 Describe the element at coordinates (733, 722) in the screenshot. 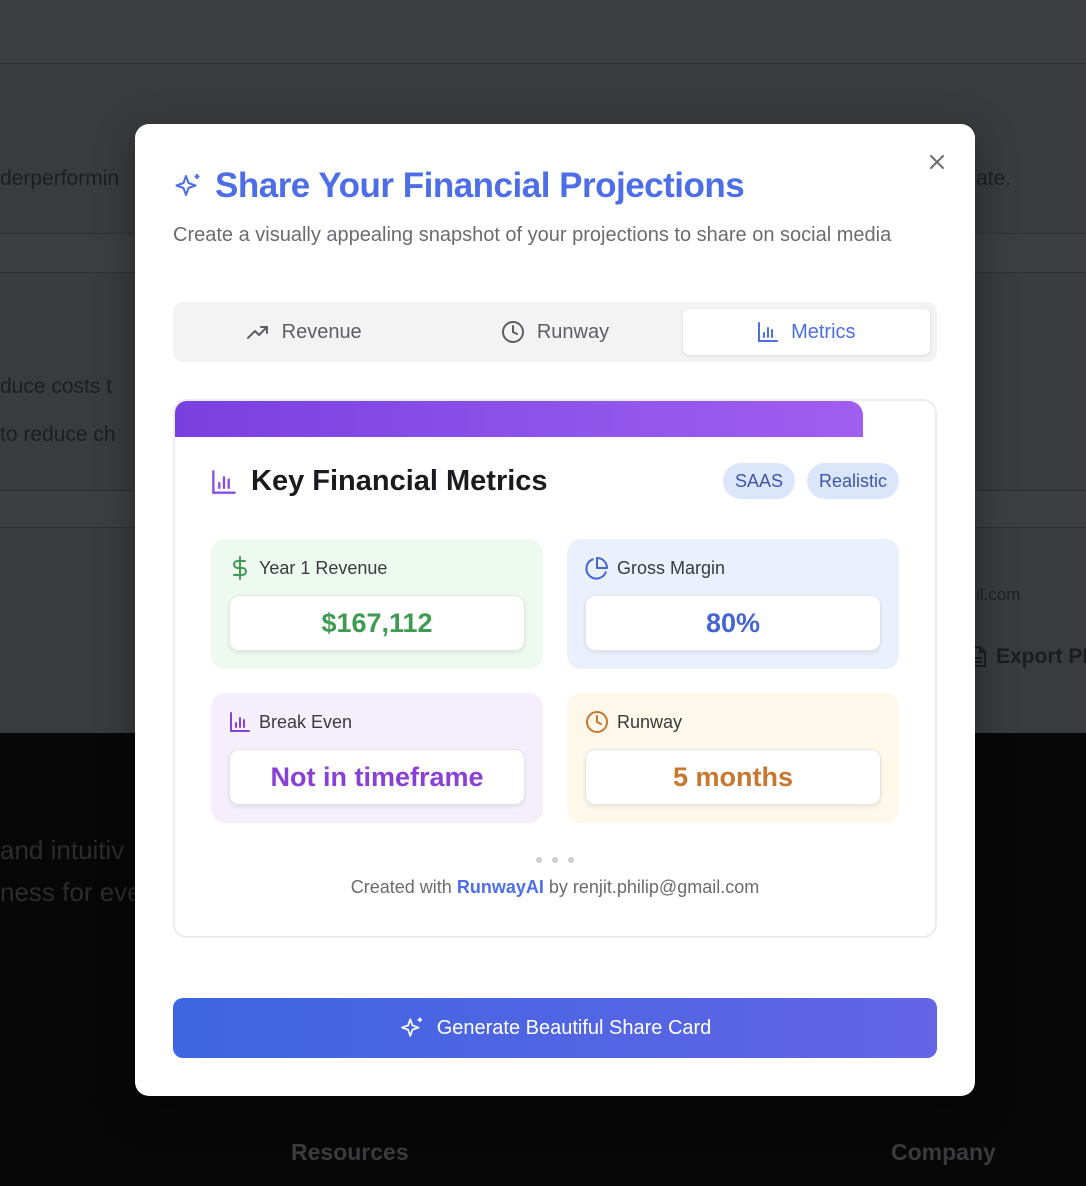

I see `metric-label-row: Runway` at that location.